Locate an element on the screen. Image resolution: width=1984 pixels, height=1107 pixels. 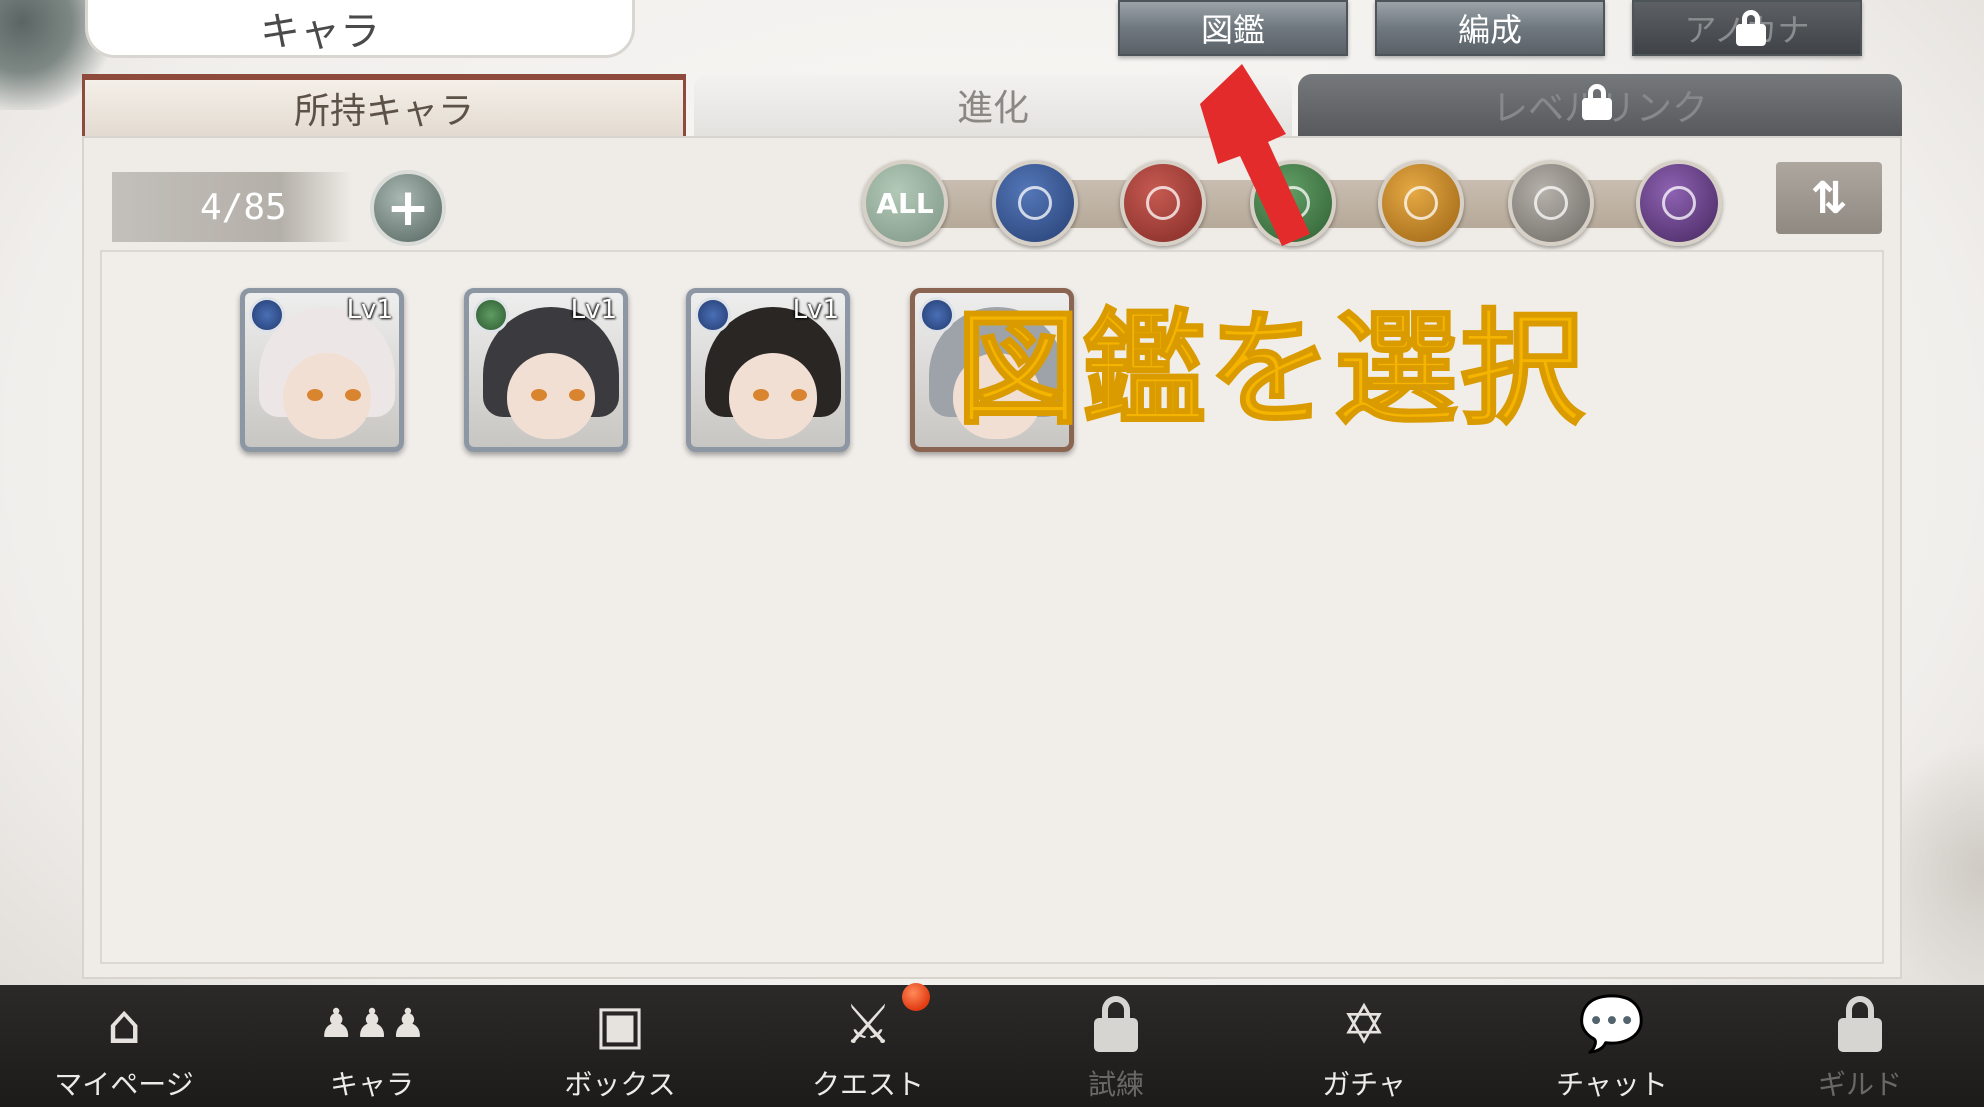
tab-level-link: レベルリンク is located at coordinates (1600, 105).